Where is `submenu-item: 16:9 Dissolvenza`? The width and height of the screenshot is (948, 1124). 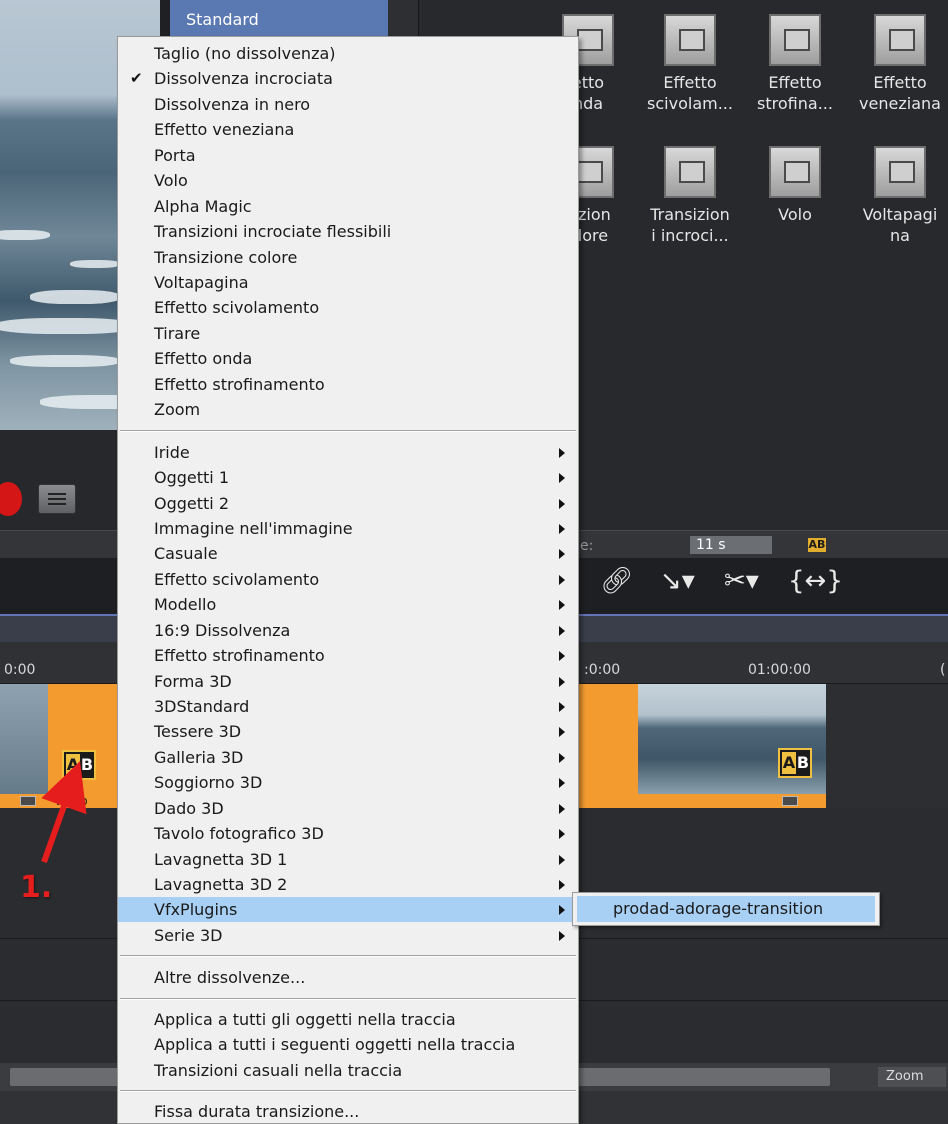
submenu-item: 16:9 Dissolvenza is located at coordinates (348, 630).